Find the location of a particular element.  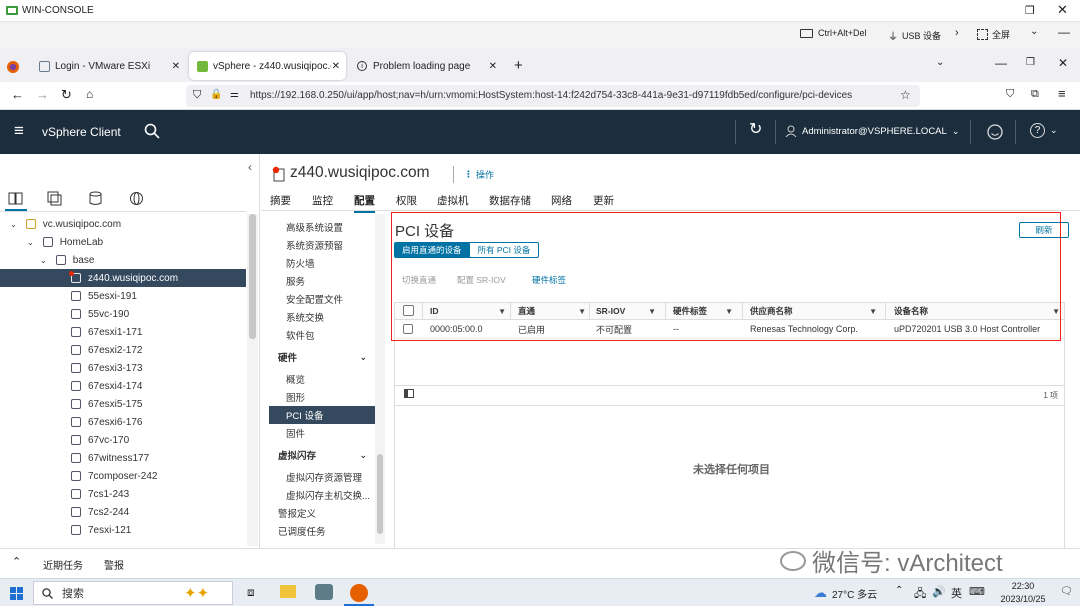

networking-icon is located at coordinates (136, 198).